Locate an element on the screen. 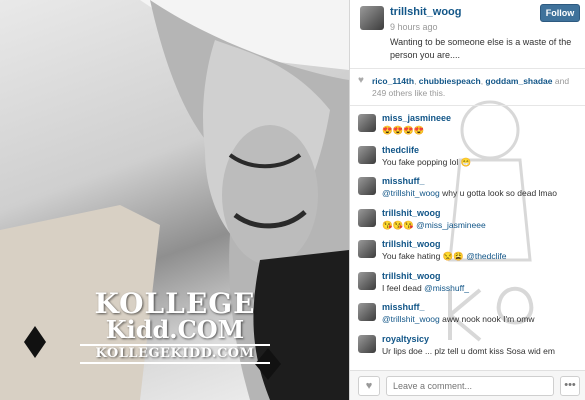 Image resolution: width=585 pixels, height=400 pixels. comment-text-wrap: You fake hating 😒😩 @thedclife is located at coordinates (444, 256).